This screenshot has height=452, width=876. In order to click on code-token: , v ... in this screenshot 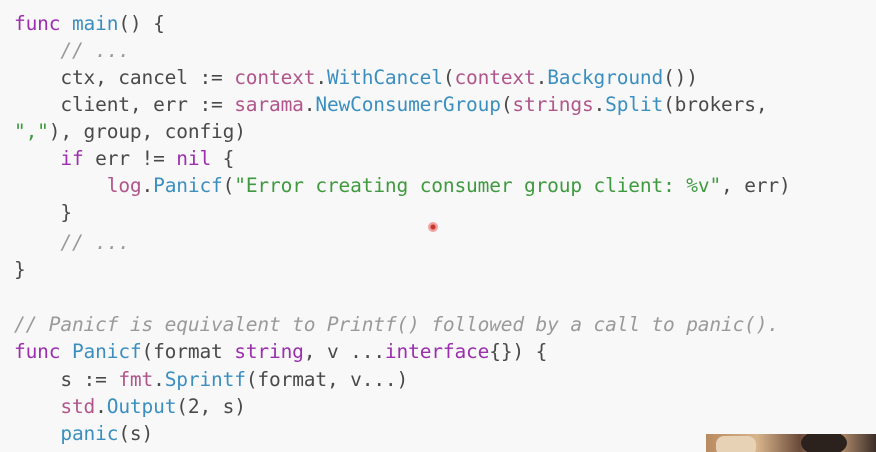, I will do `click(344, 351)`.